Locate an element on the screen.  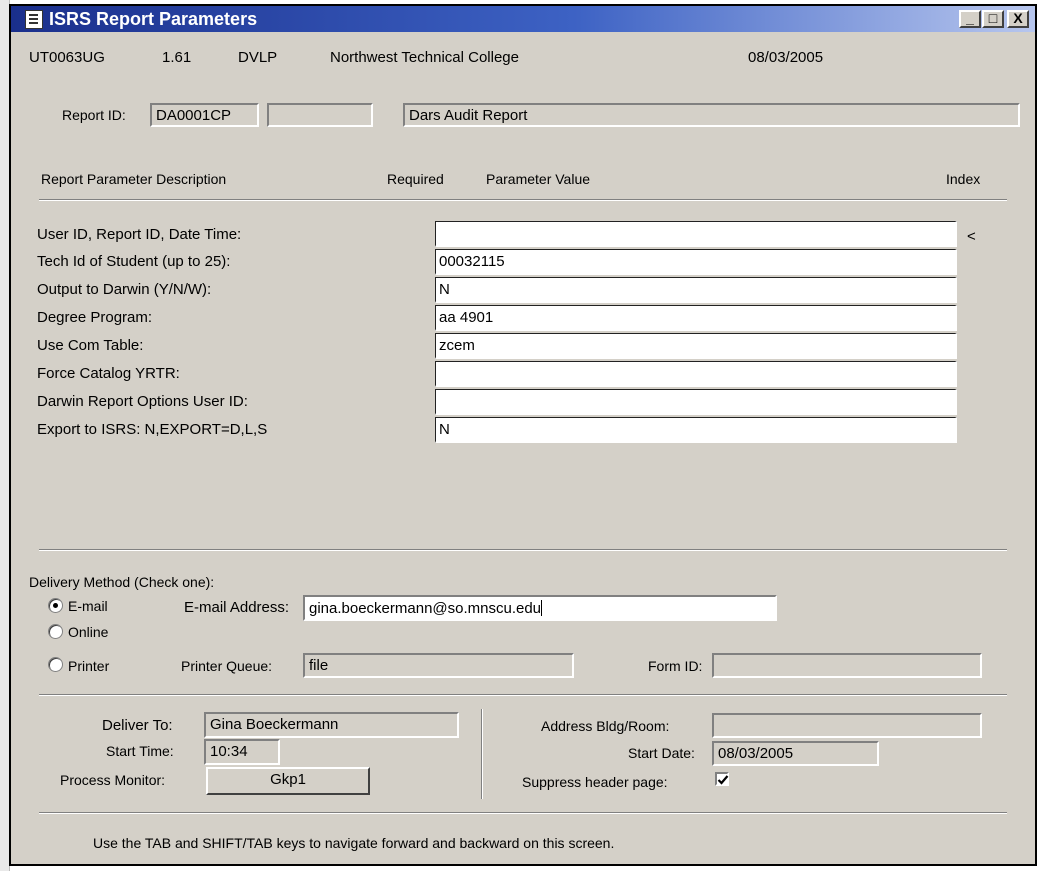
text-cursor is located at coordinates (542, 608).